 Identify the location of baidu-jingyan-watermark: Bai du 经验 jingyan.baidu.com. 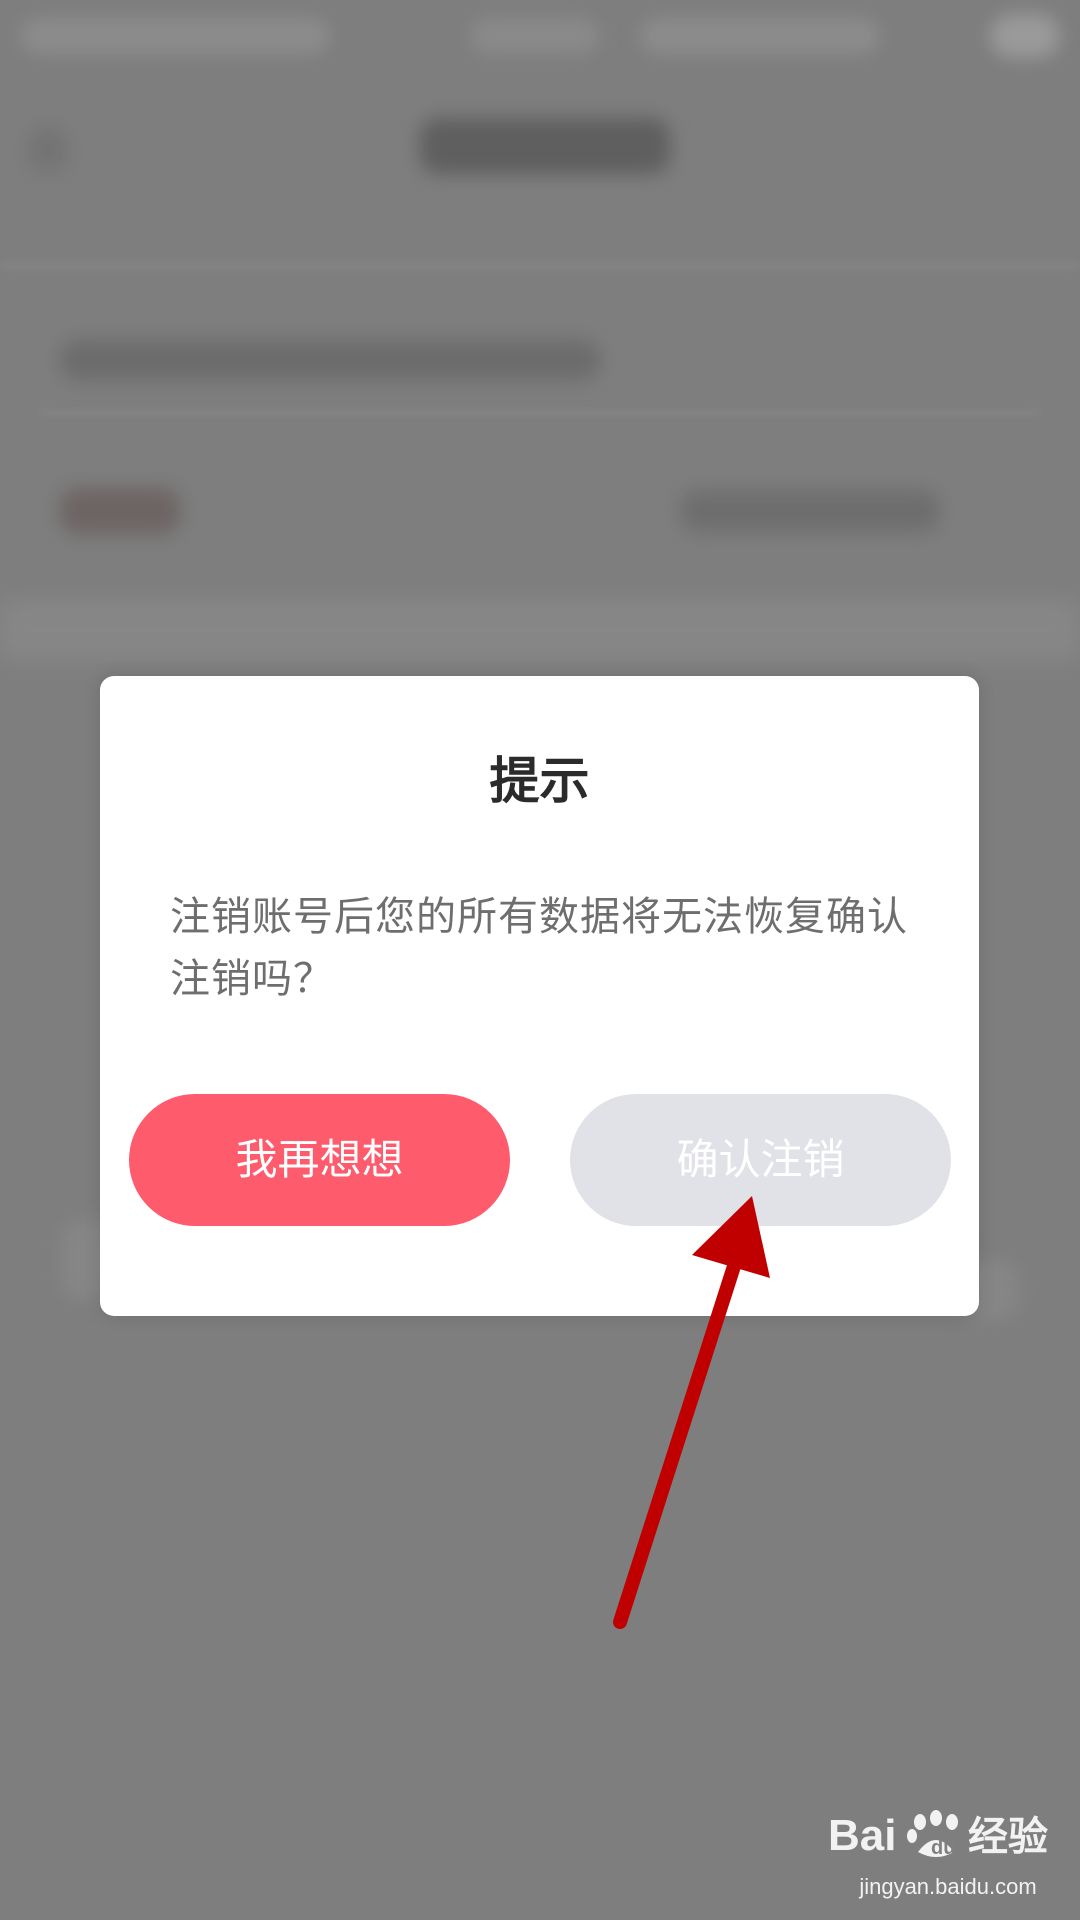
(948, 1850).